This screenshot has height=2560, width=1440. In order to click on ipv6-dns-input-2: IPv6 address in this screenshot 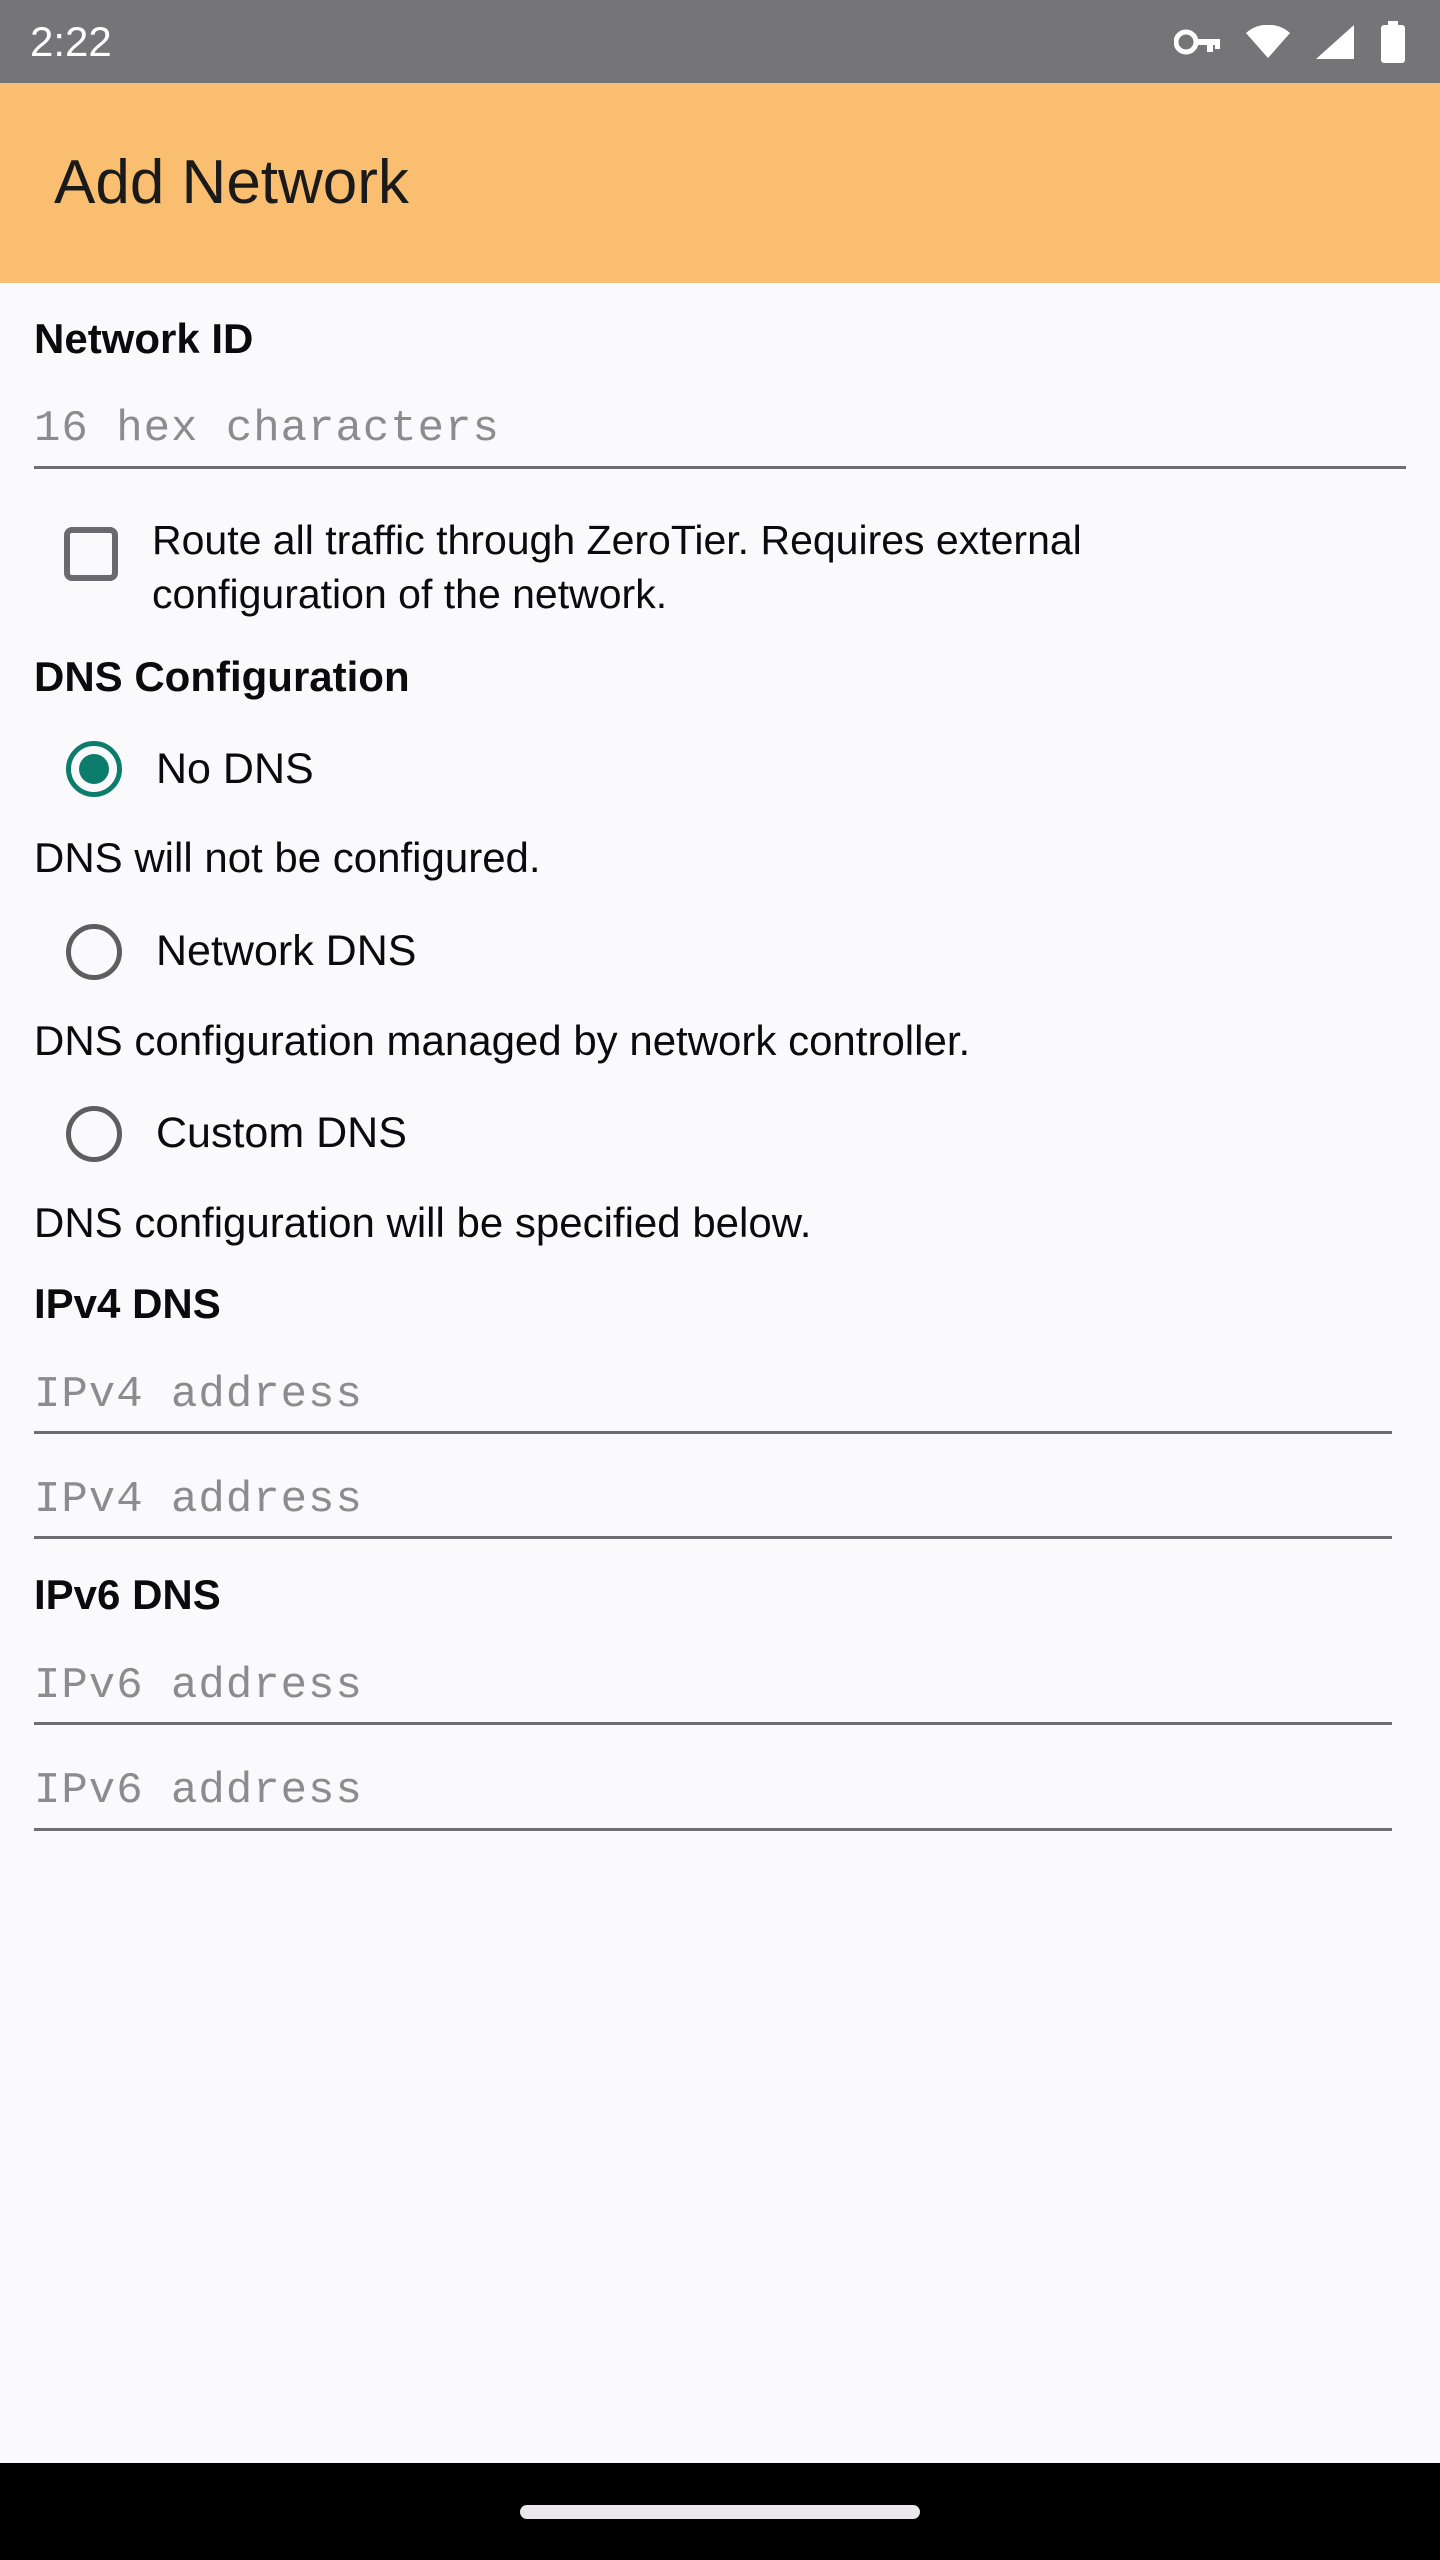, I will do `click(713, 1791)`.